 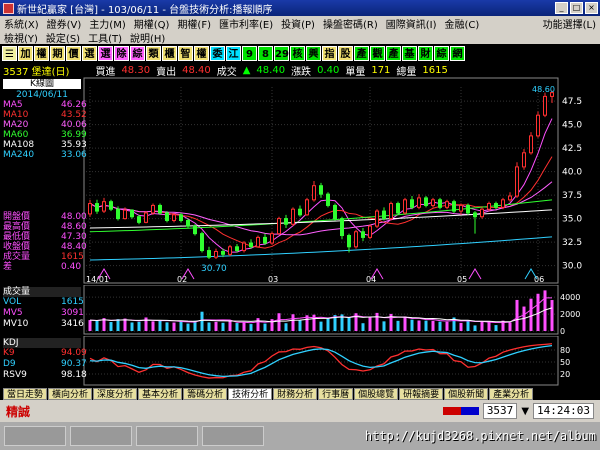 What do you see at coordinates (25, 394) in the screenshot?
I see `tab-0: 當日走勢` at bounding box center [25, 394].